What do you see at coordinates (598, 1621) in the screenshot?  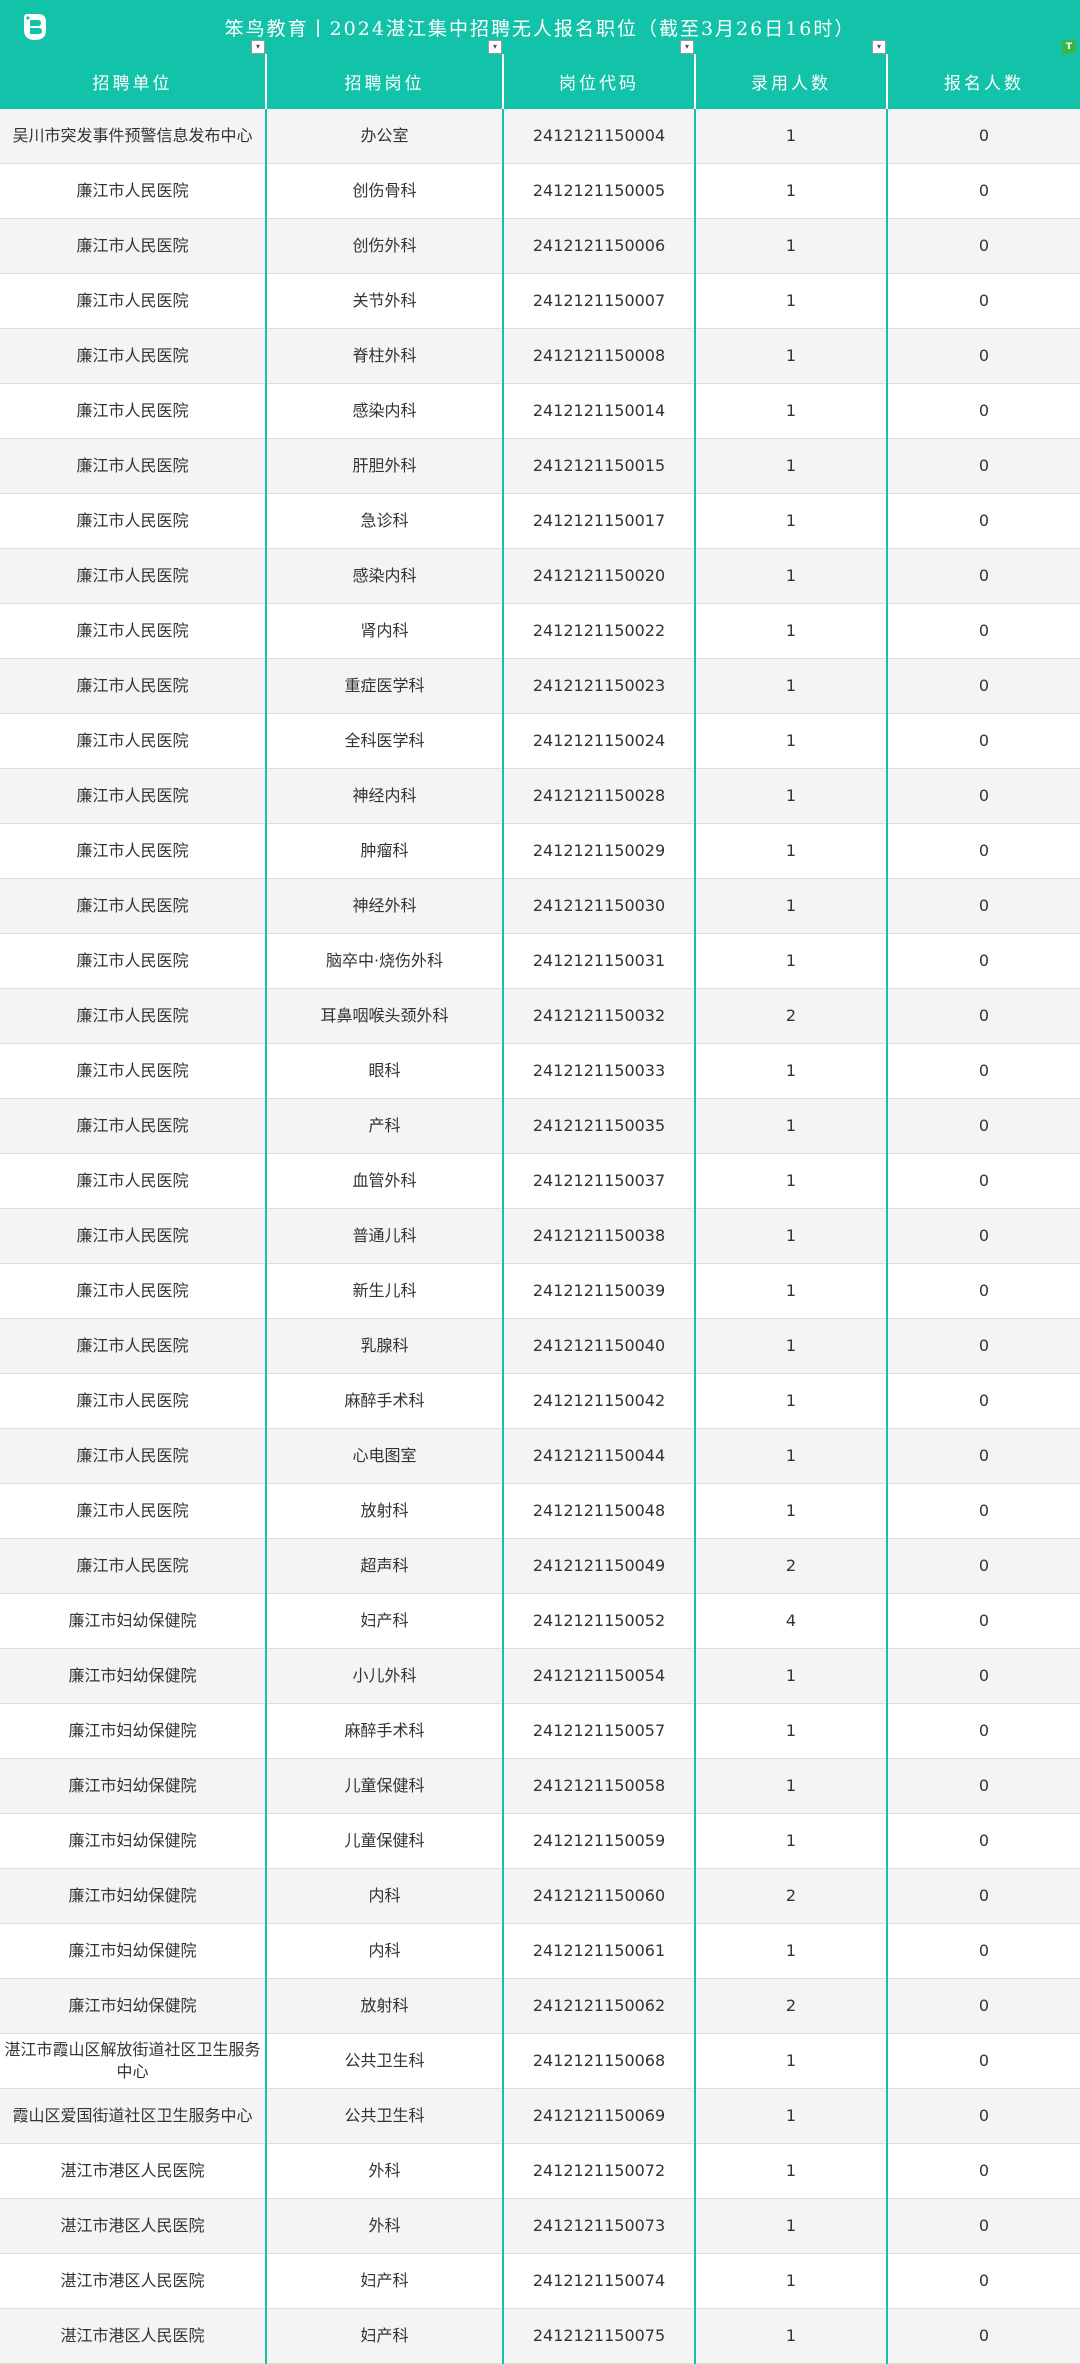 I see `cell-code: 2412121150052` at bounding box center [598, 1621].